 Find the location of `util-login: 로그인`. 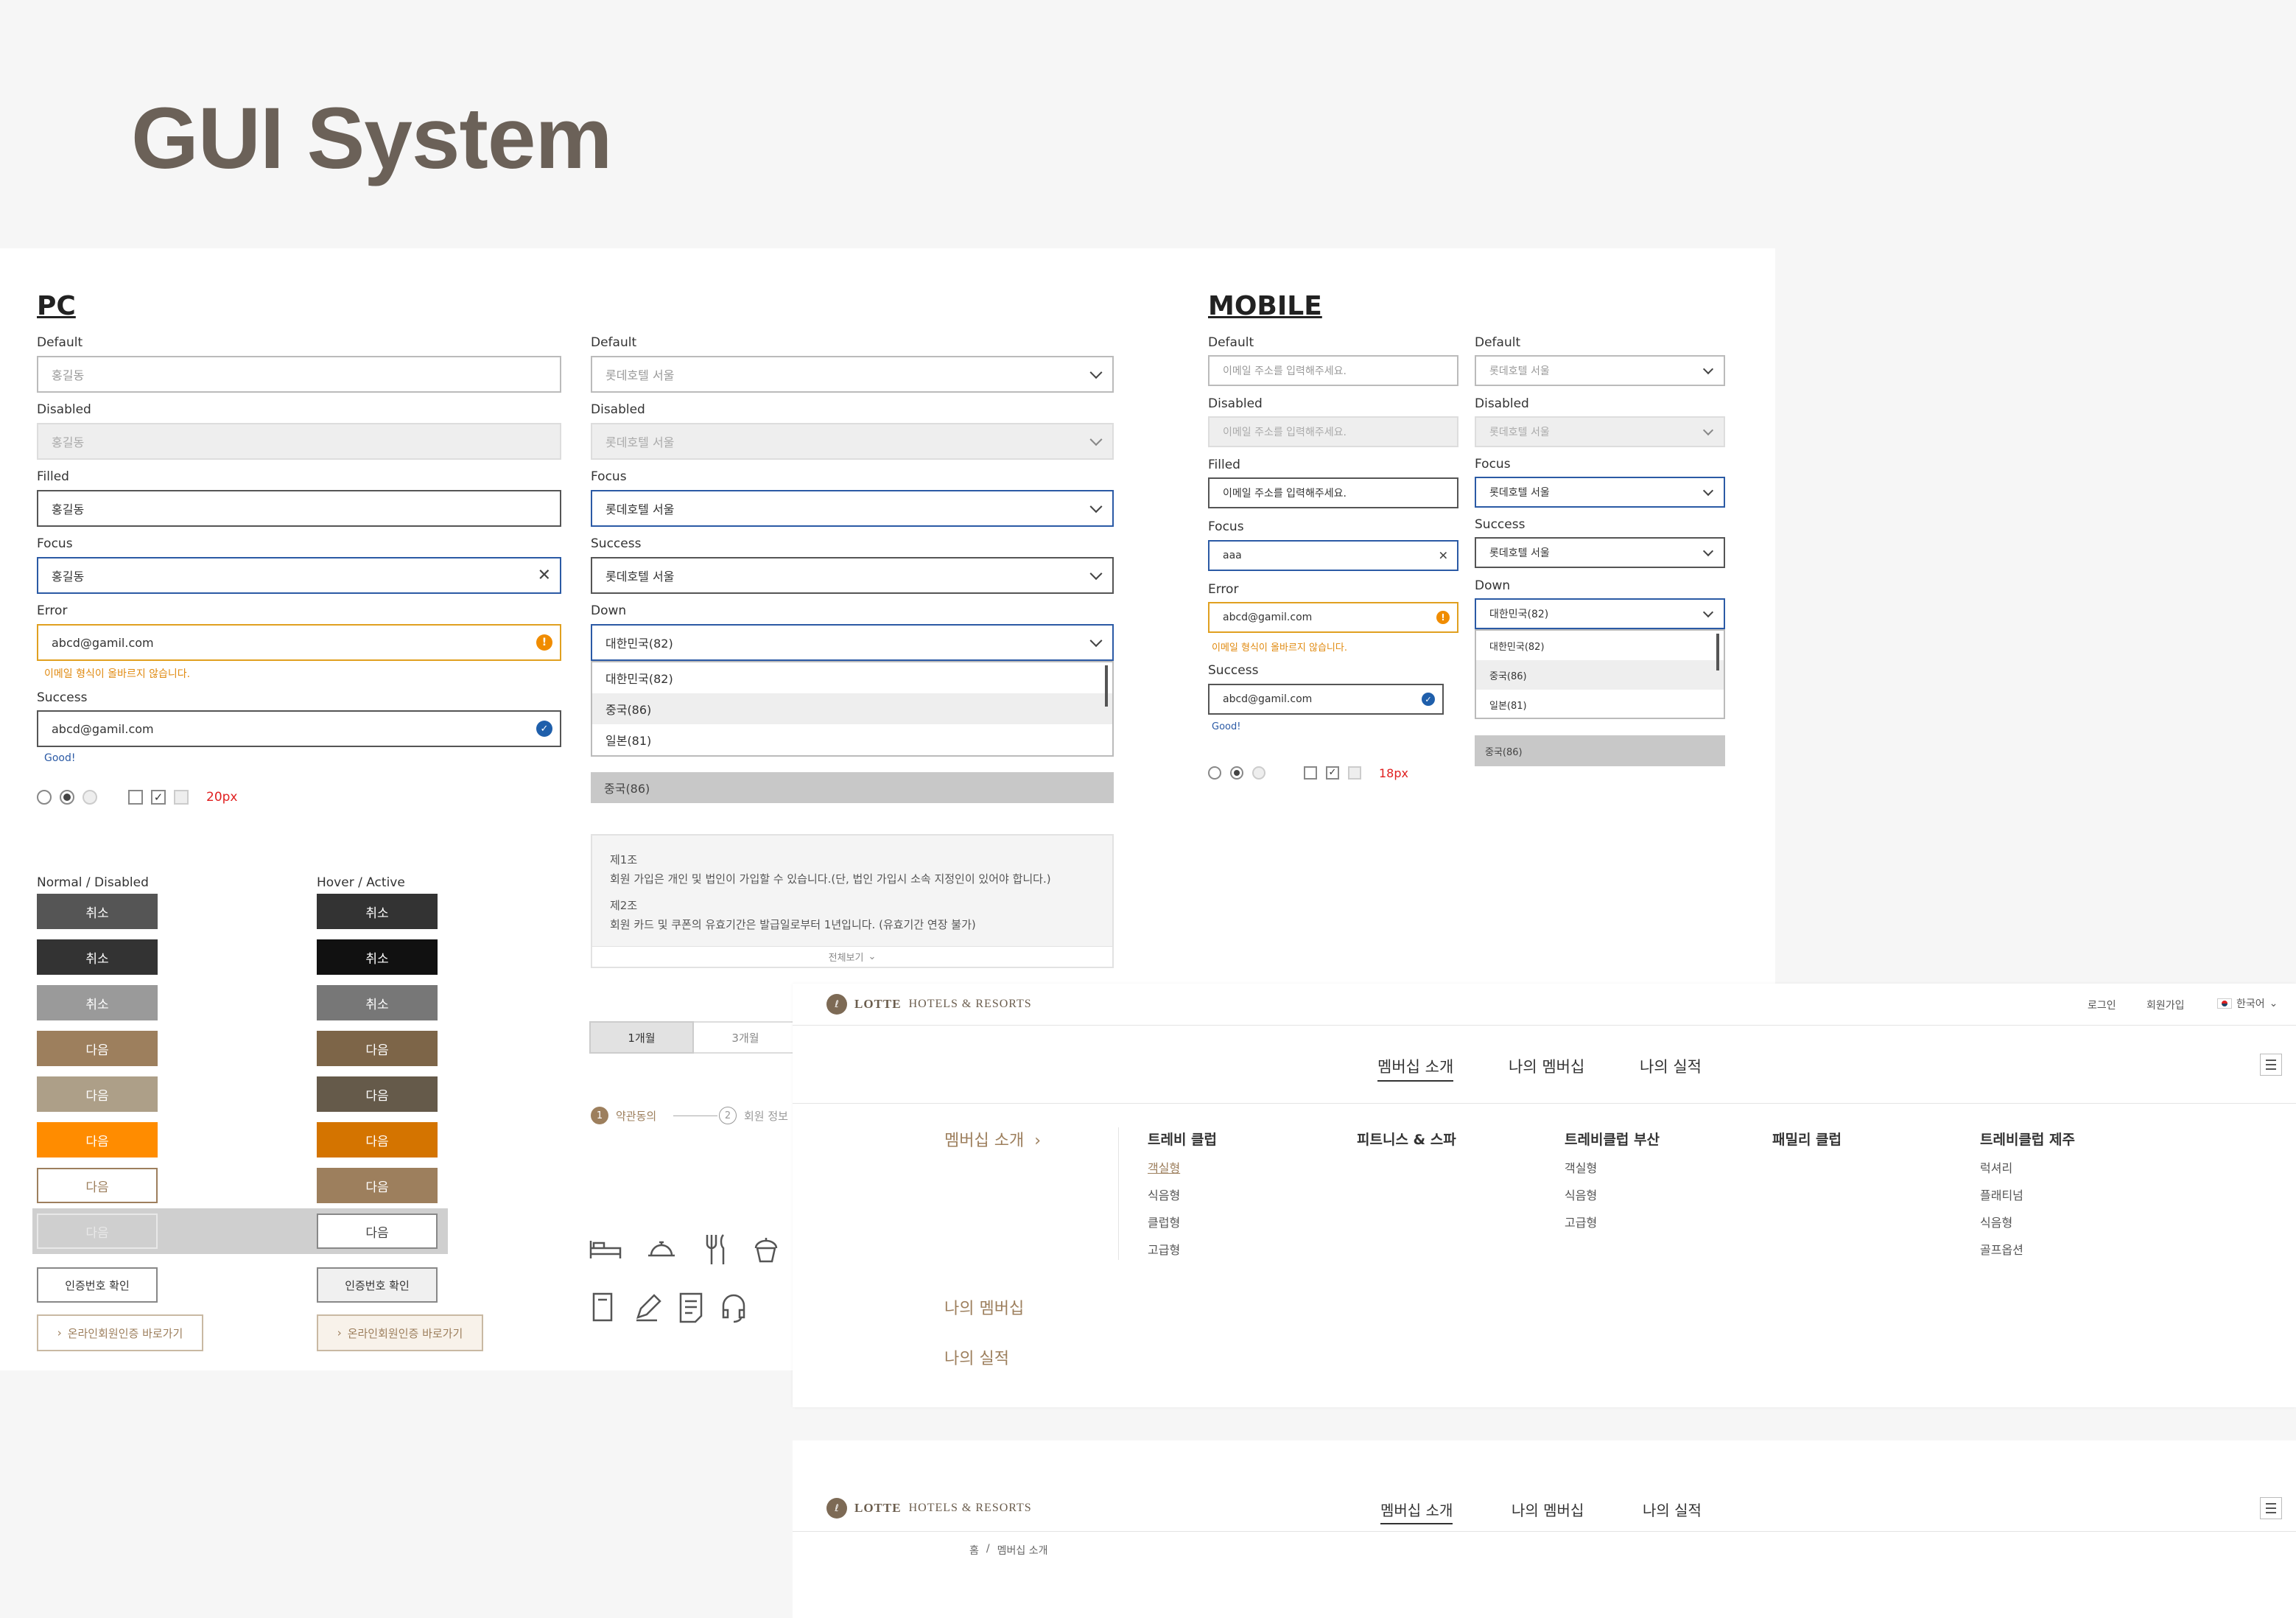

util-login: 로그인 is located at coordinates (2102, 1005).